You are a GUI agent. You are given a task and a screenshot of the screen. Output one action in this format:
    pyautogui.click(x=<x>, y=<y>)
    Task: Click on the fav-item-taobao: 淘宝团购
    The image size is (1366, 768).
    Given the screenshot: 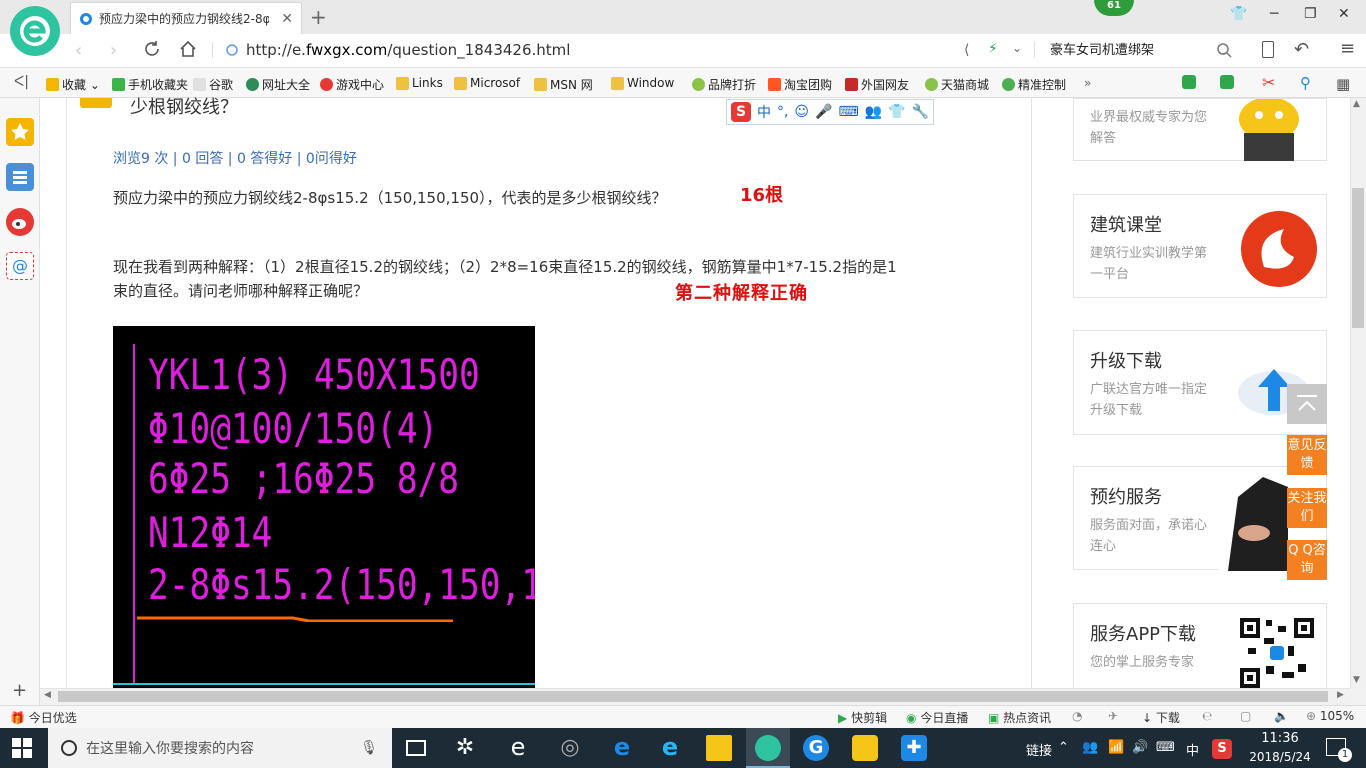 What is the action you would take?
    pyautogui.click(x=800, y=84)
    